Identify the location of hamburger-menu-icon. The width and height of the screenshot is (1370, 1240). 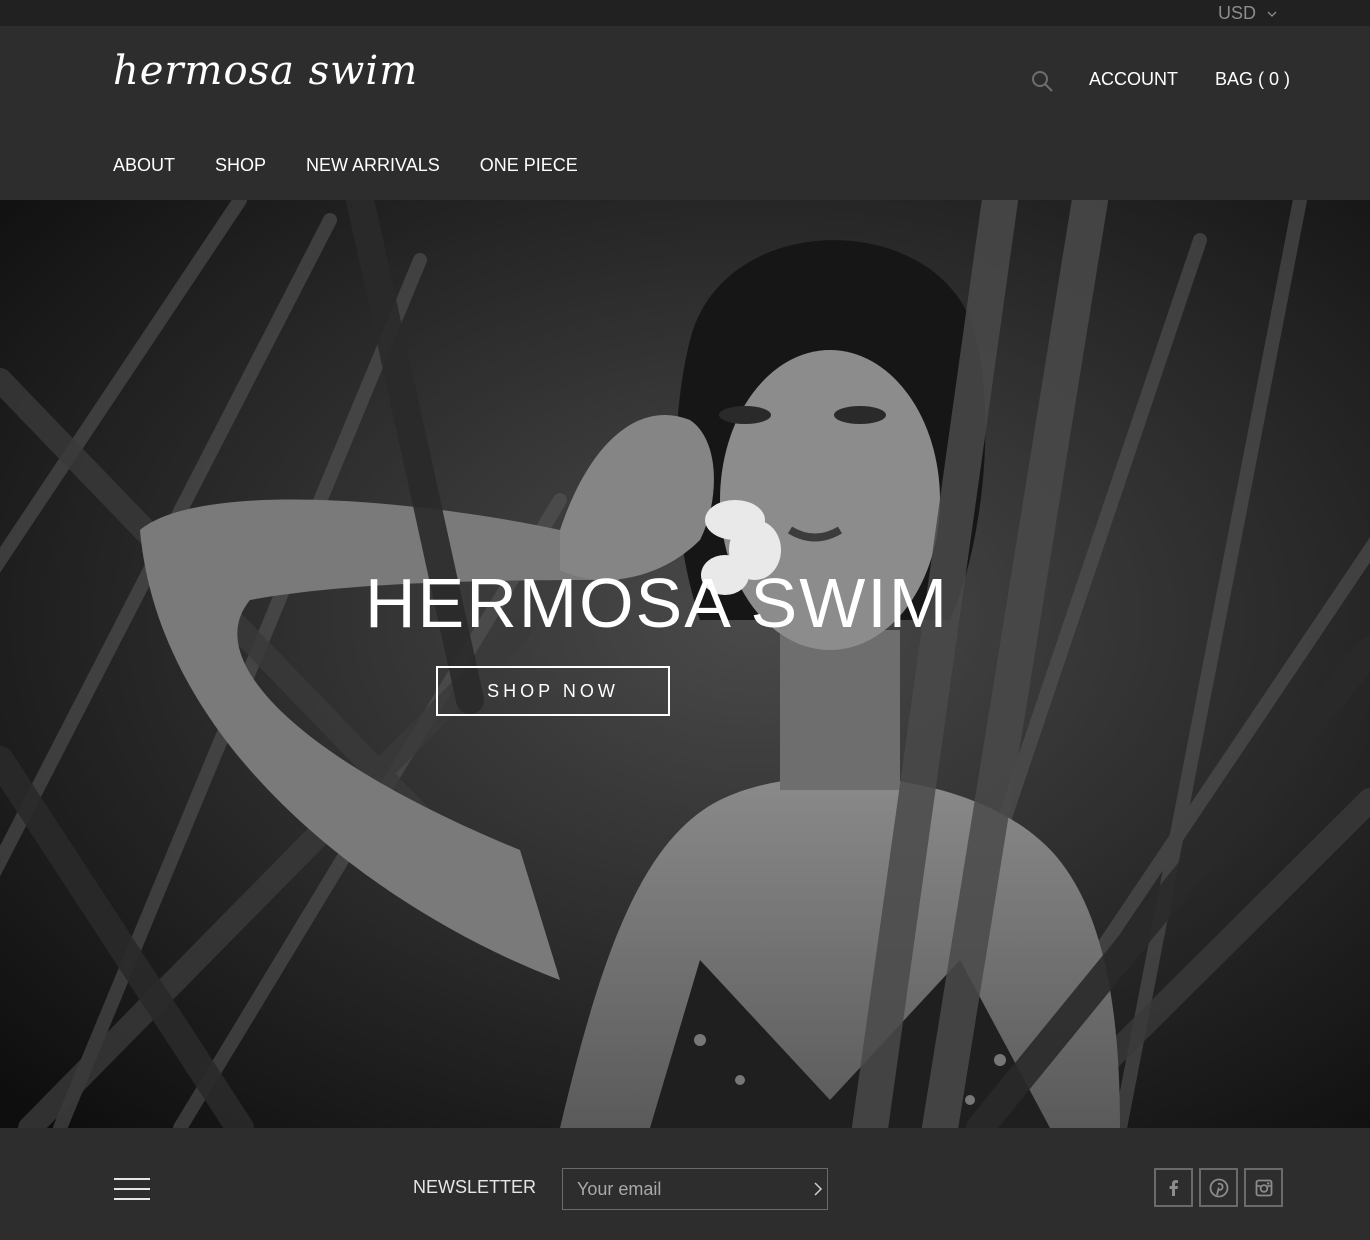
(132, 1189).